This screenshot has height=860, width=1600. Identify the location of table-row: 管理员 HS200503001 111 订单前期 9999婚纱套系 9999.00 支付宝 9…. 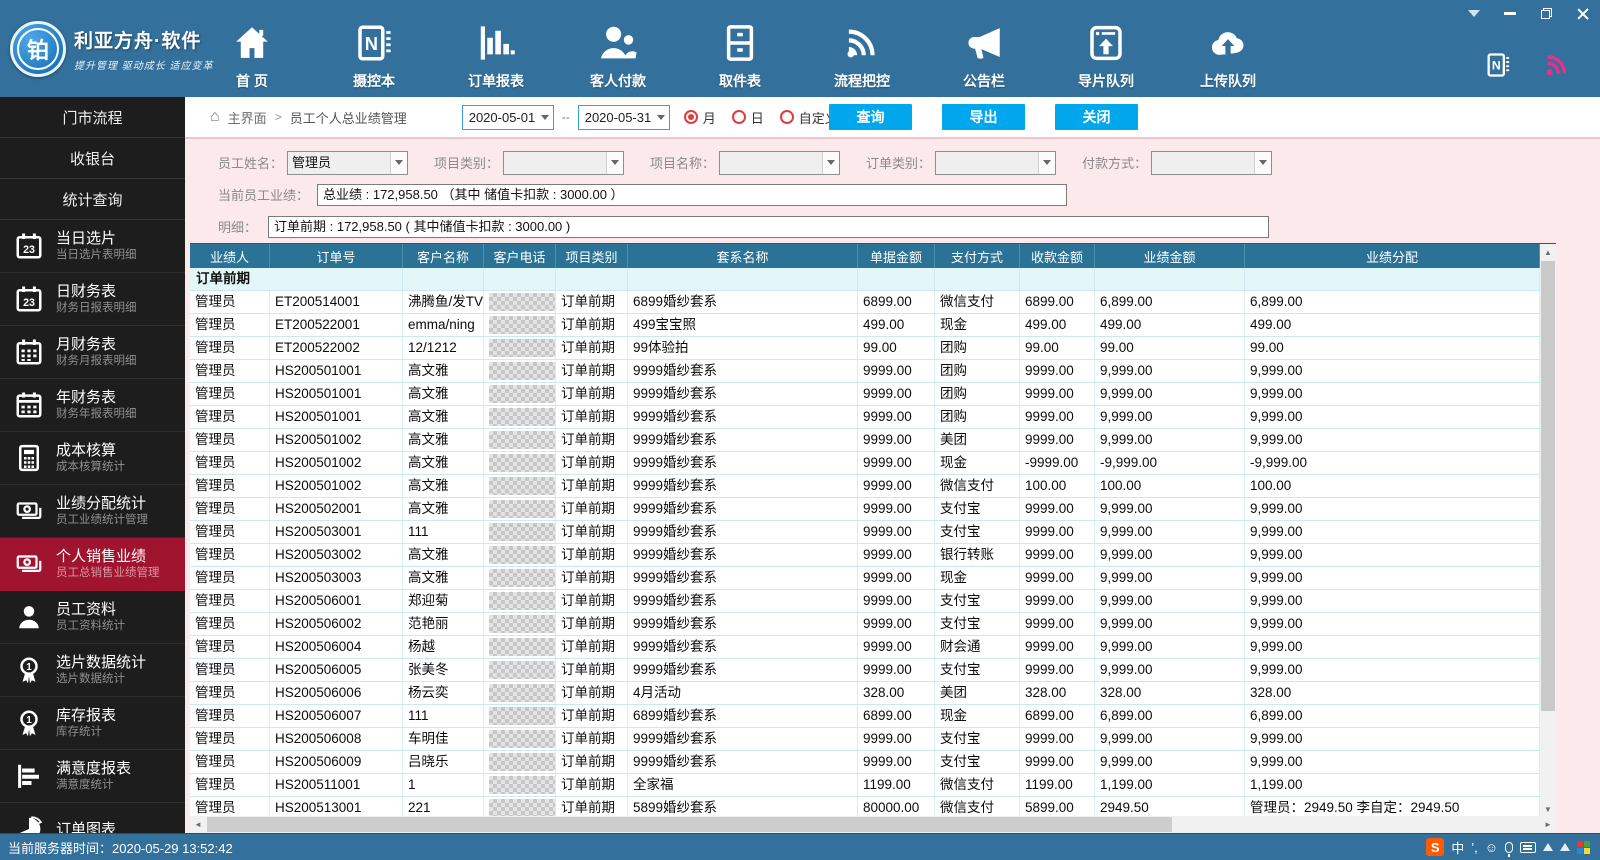
(865, 532).